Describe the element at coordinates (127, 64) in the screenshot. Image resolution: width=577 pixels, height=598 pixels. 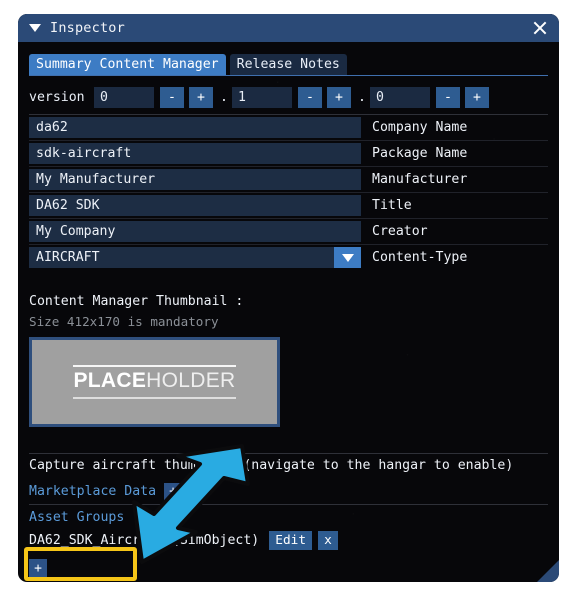
I see `tab-summary-content-manager: Summary Content Manager` at that location.